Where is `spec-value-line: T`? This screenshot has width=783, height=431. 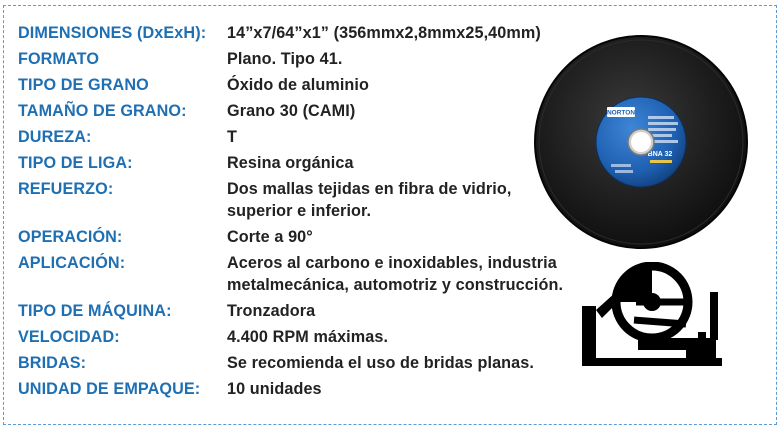
spec-value-line: T is located at coordinates (232, 137).